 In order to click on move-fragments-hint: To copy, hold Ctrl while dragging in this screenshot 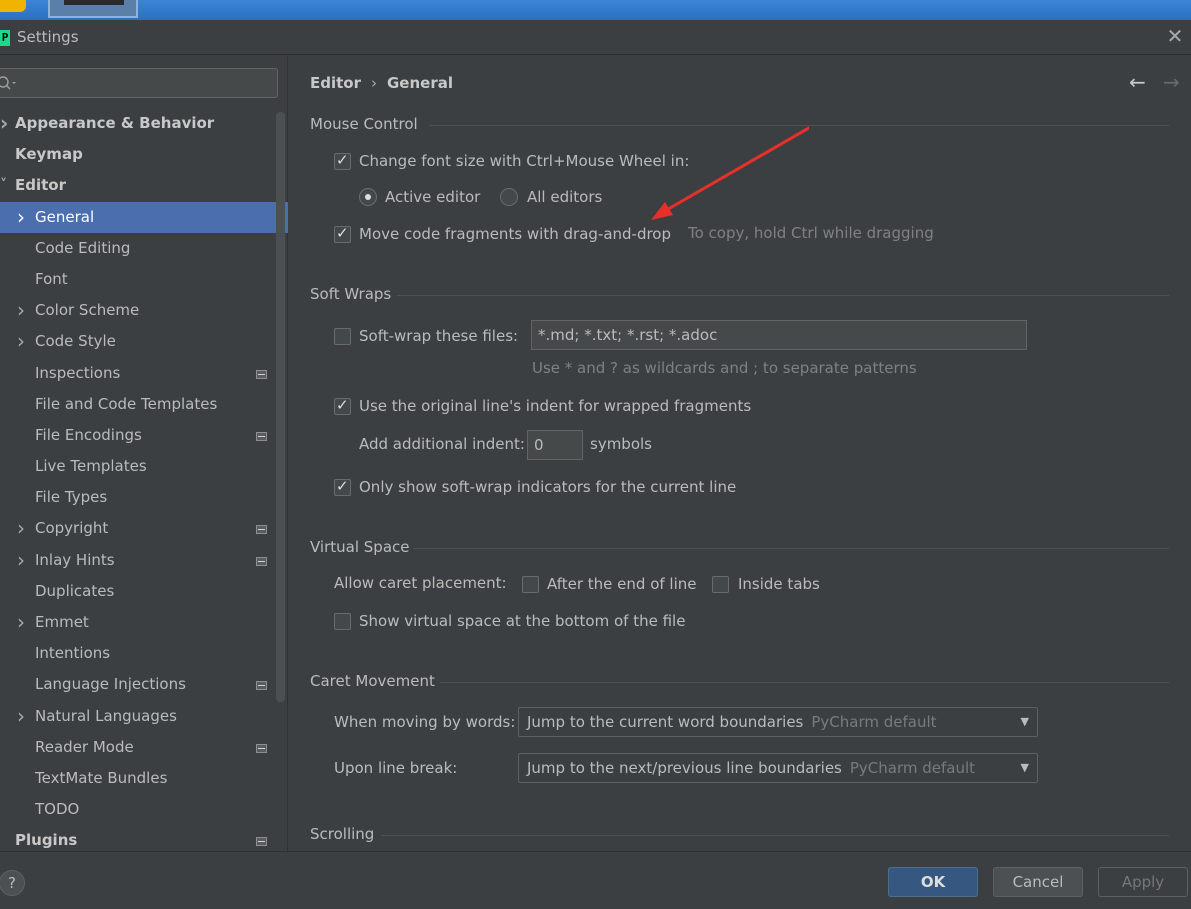, I will do `click(811, 233)`.